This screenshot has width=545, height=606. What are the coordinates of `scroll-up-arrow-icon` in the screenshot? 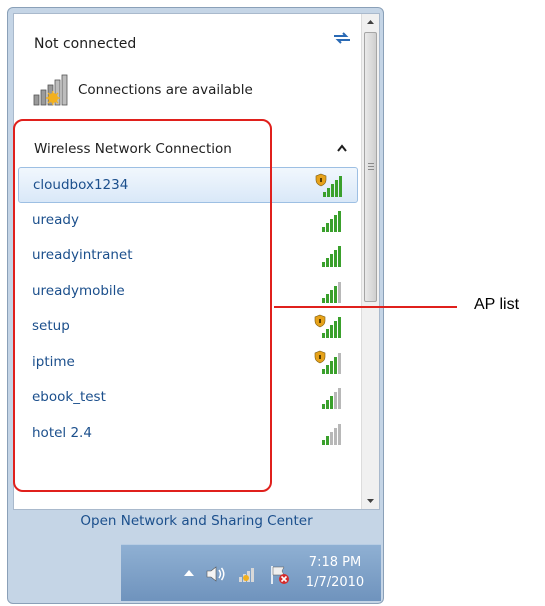 It's located at (370, 22).